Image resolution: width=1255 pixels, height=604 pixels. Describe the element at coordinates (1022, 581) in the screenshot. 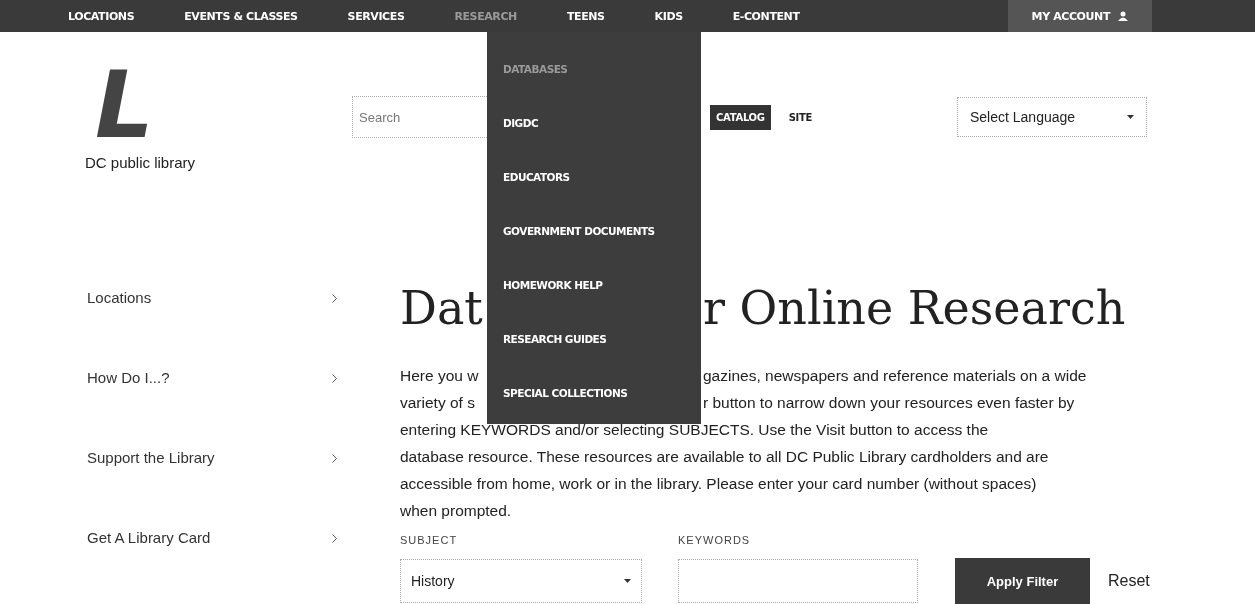

I see `apply-filter-button: Apply Filter` at that location.